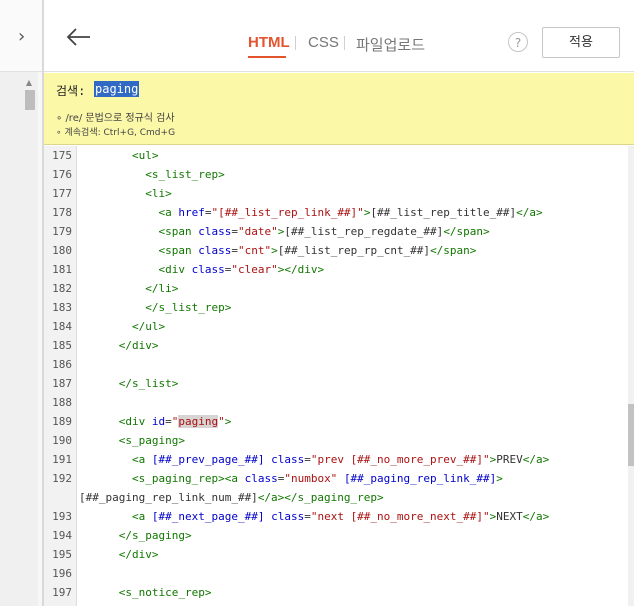  Describe the element at coordinates (339, 383) in the screenshot. I see `code-line: 187 </s_list>` at that location.